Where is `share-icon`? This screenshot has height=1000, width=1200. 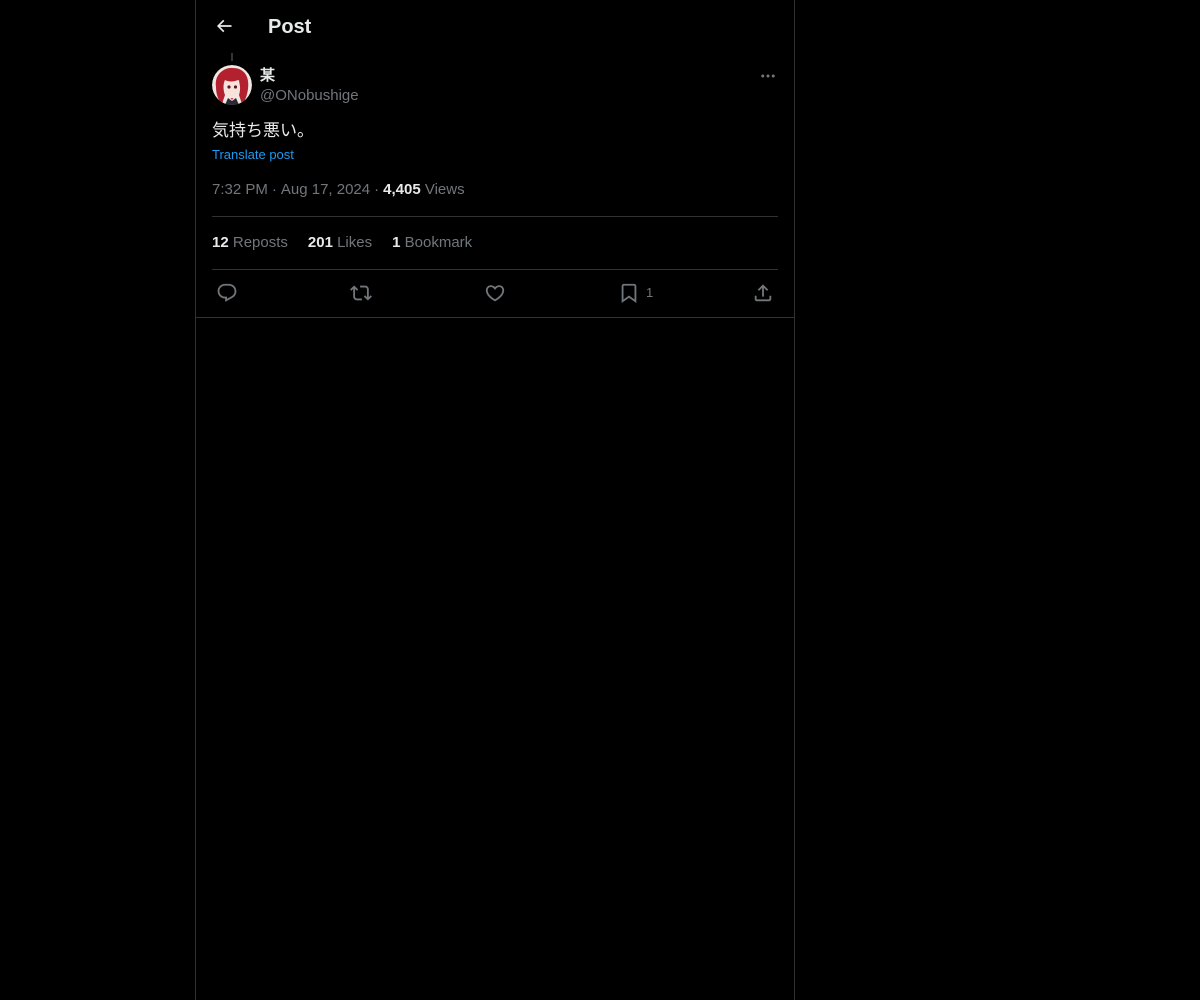 share-icon is located at coordinates (763, 293).